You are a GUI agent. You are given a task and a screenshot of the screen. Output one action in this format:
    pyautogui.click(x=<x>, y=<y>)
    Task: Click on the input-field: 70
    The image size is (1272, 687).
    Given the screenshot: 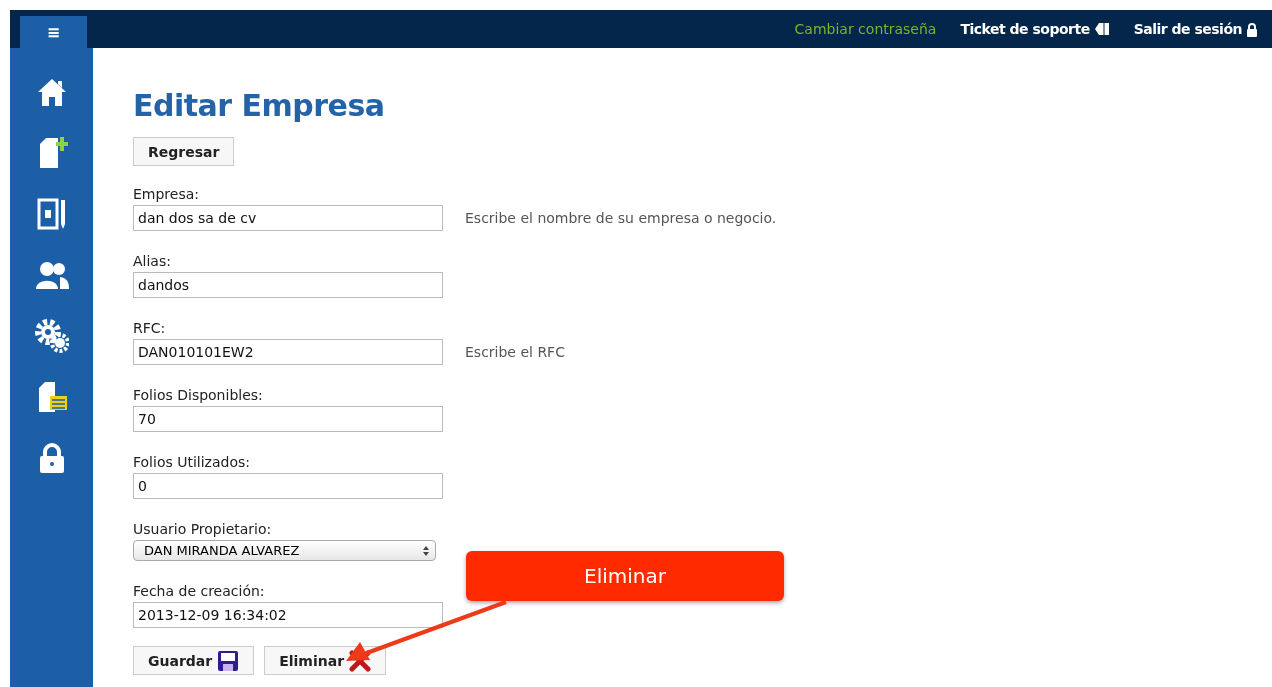 What is the action you would take?
    pyautogui.click(x=288, y=419)
    